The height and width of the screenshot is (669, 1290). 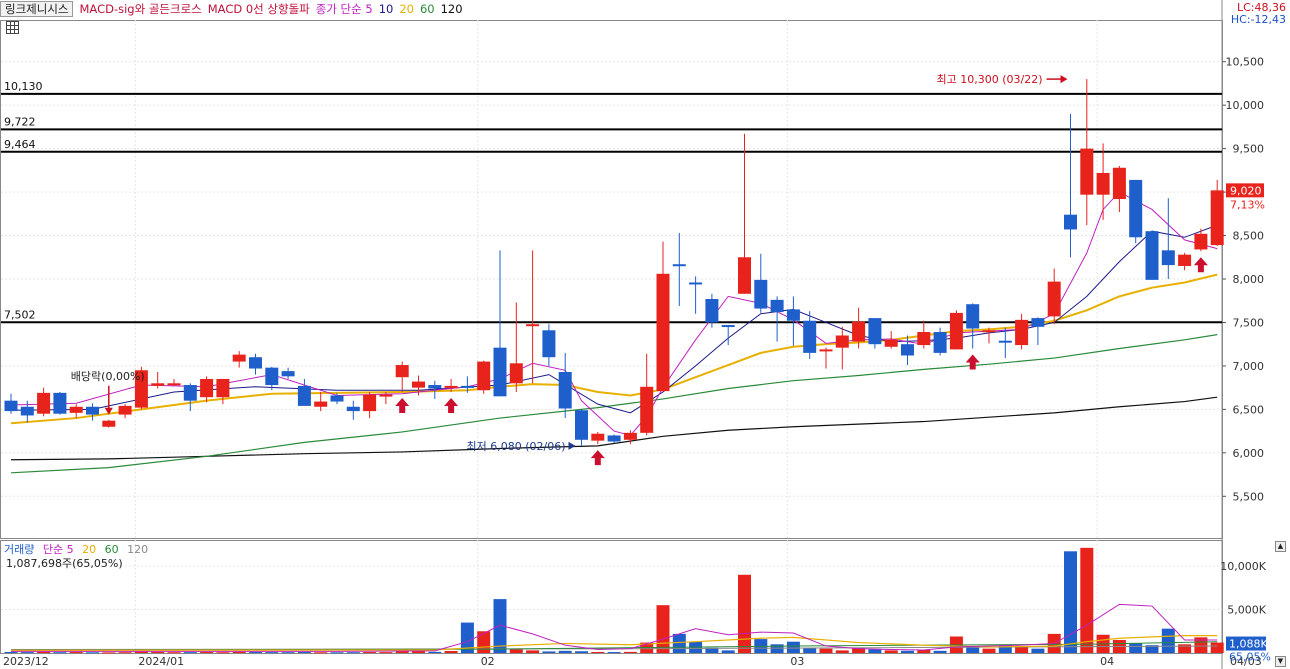 What do you see at coordinates (1245, 105) in the screenshot?
I see `y-tick-label: 10,000` at bounding box center [1245, 105].